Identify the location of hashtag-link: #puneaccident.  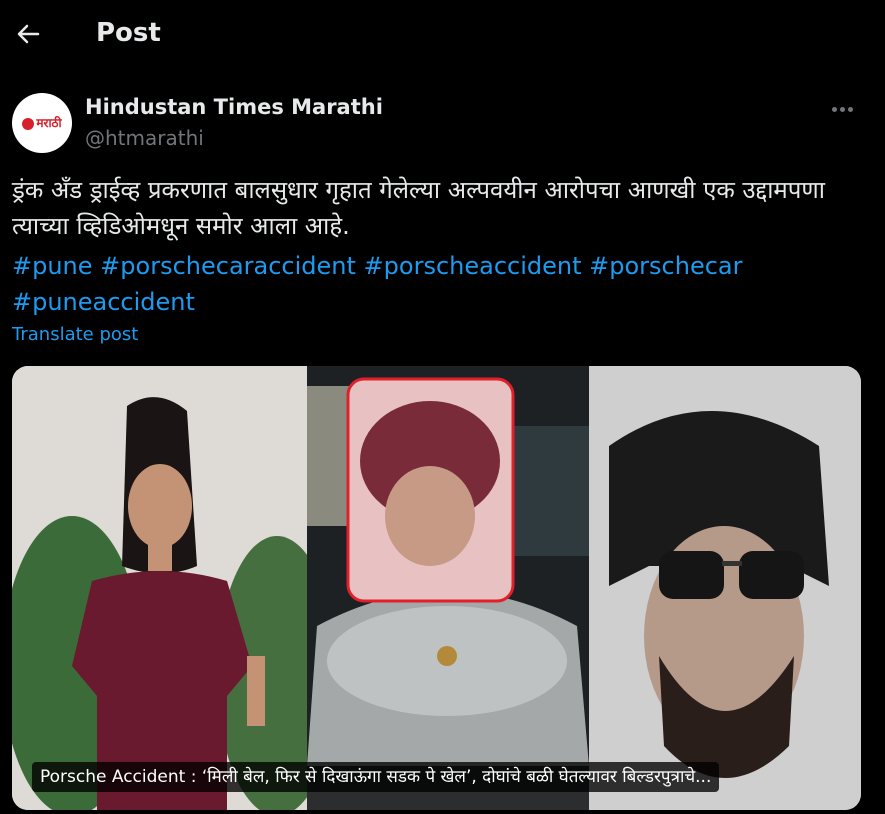
(103, 302).